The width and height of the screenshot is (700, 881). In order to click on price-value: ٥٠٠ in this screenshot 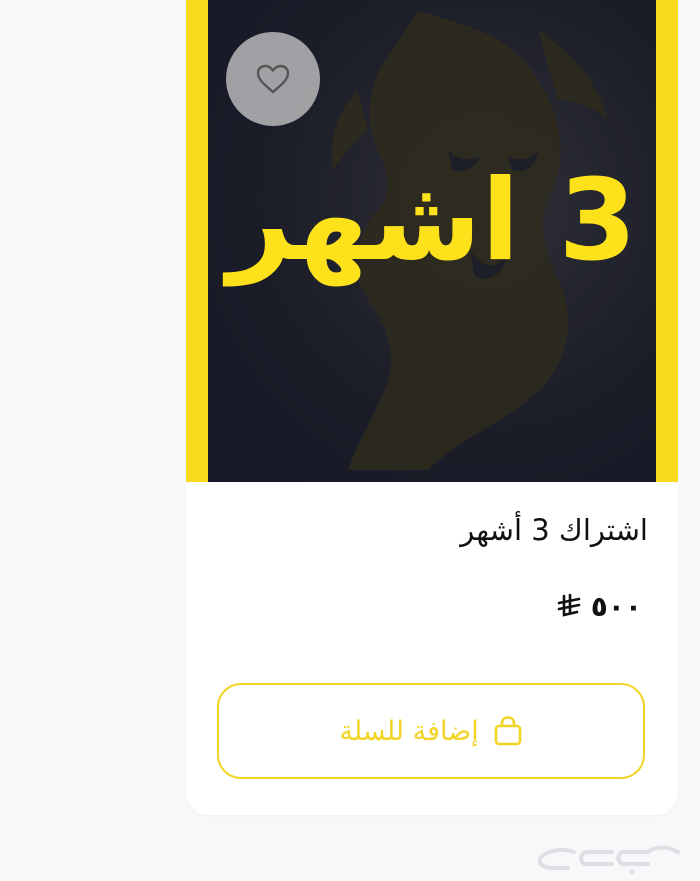, I will do `click(616, 606)`.